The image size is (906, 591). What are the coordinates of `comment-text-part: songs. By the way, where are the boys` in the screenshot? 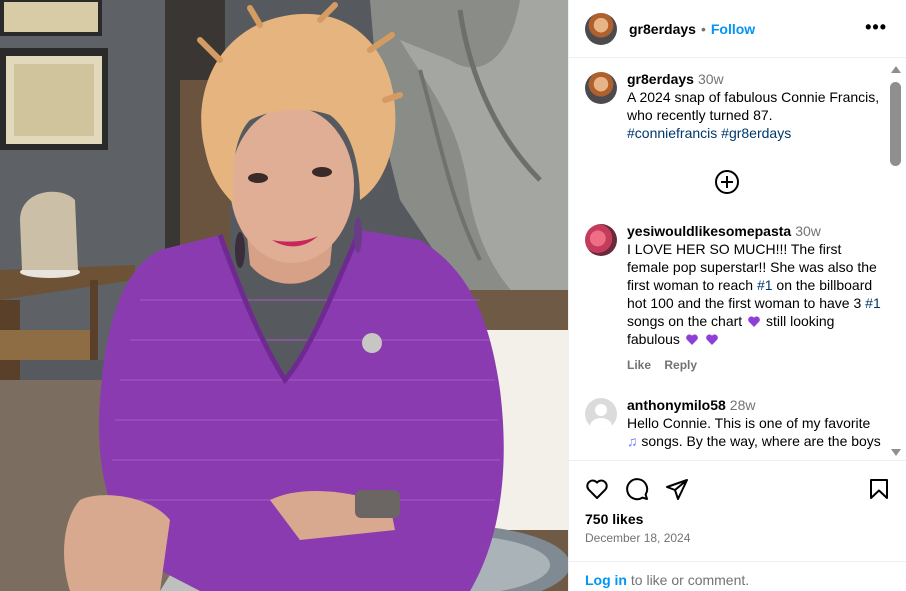 It's located at (759, 441).